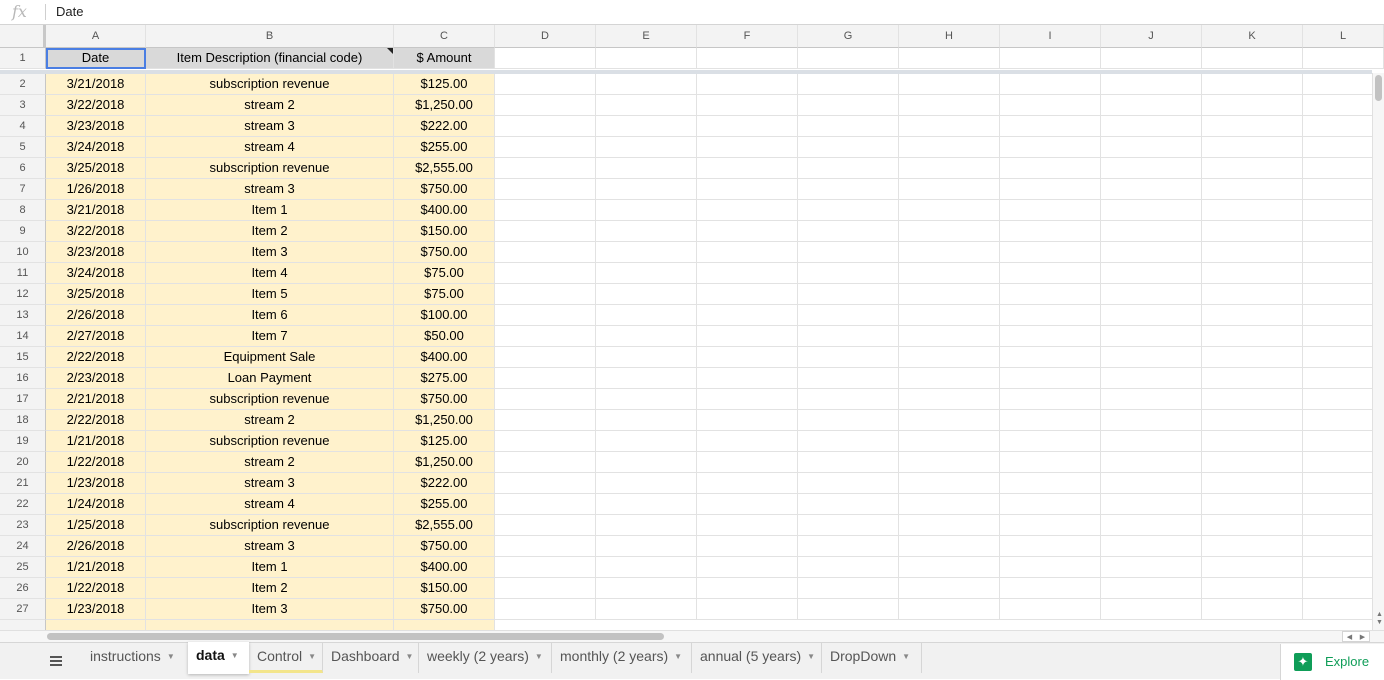 The image size is (1384, 680). Describe the element at coordinates (270, 625) in the screenshot. I see `partial-cell` at that location.